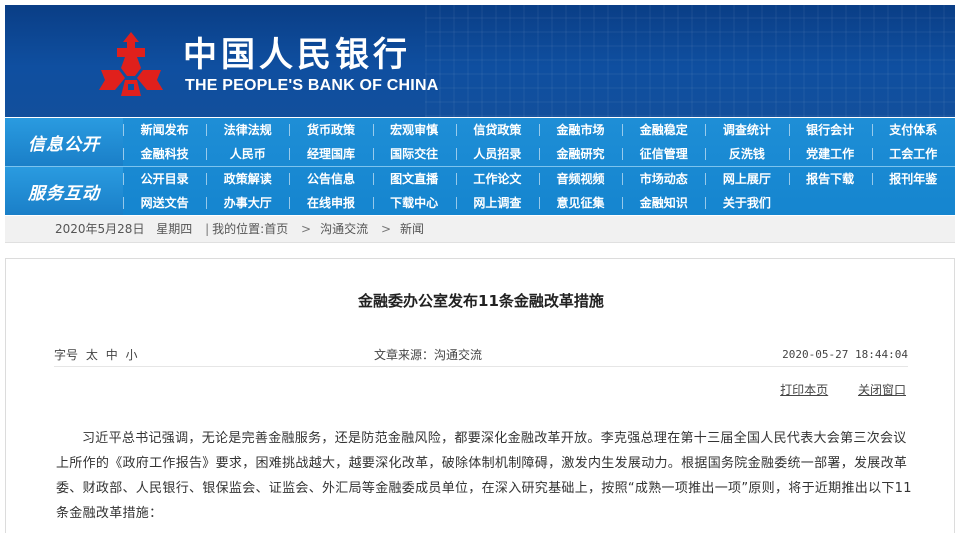 The width and height of the screenshot is (960, 533). What do you see at coordinates (247, 179) in the screenshot?
I see `nav-item-policy-interpretation: 政策解读` at bounding box center [247, 179].